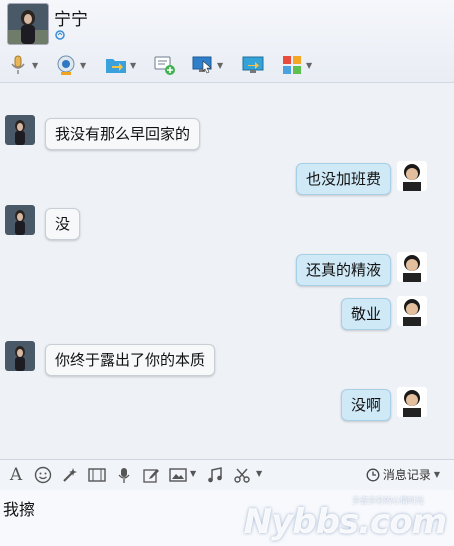 The height and width of the screenshot is (546, 454). I want to click on video-call-button: ▼, so click(70, 65).